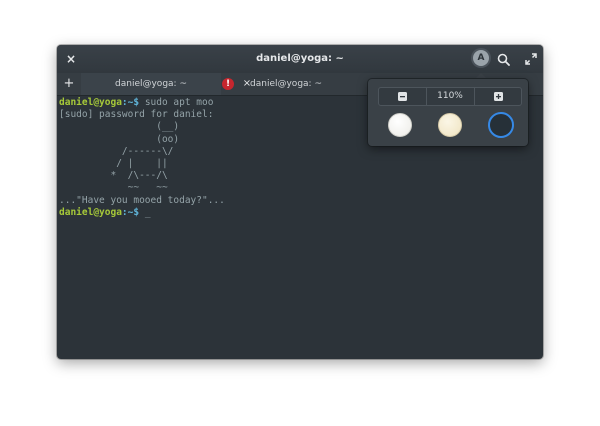  Describe the element at coordinates (119, 127) in the screenshot. I see `output-line: (__)` at that location.